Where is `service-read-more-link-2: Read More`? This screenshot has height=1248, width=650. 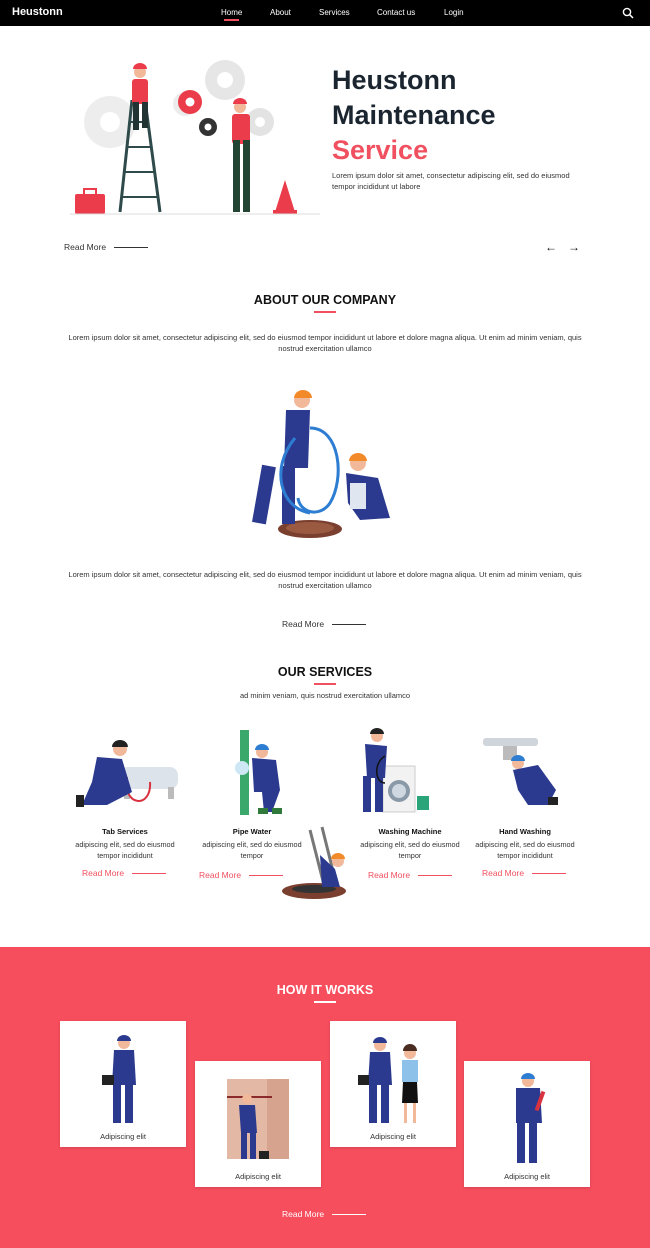 service-read-more-link-2: Read More is located at coordinates (241, 875).